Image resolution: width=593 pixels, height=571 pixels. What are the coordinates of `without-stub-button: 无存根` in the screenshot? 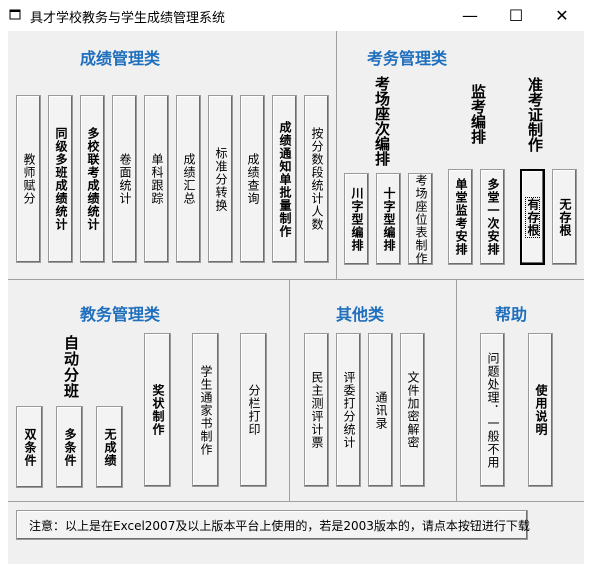 It's located at (564, 217).